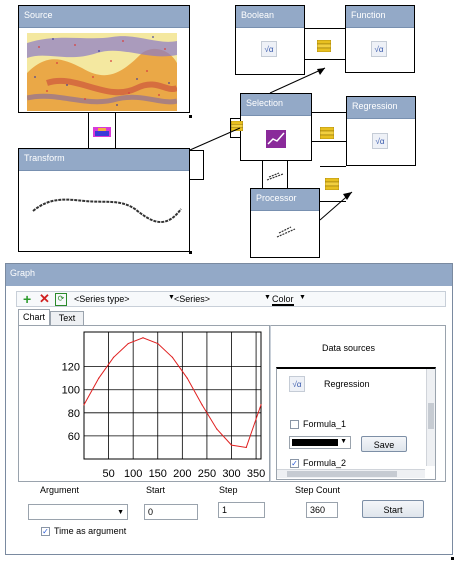  Describe the element at coordinates (172, 393) in the screenshot. I see `series-line` at that location.